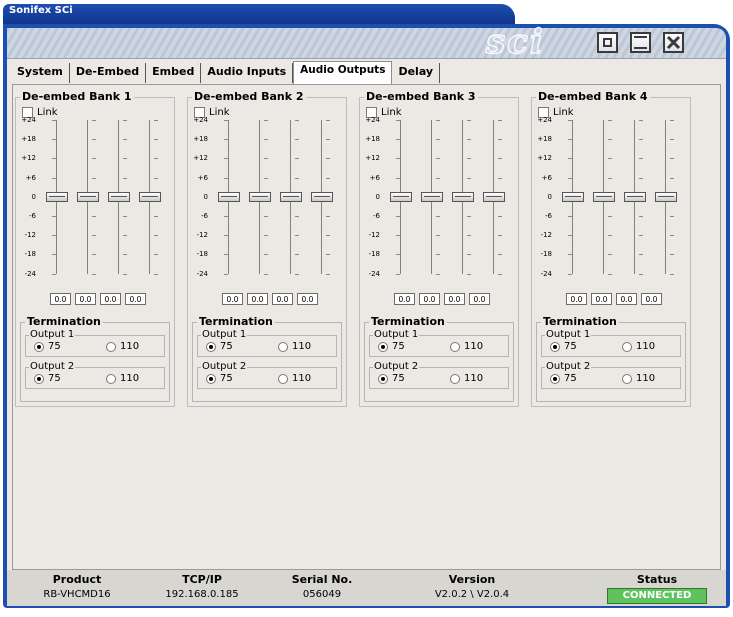 This screenshot has height=617, width=733. What do you see at coordinates (40, 73) in the screenshot?
I see `tab-system: System` at bounding box center [40, 73].